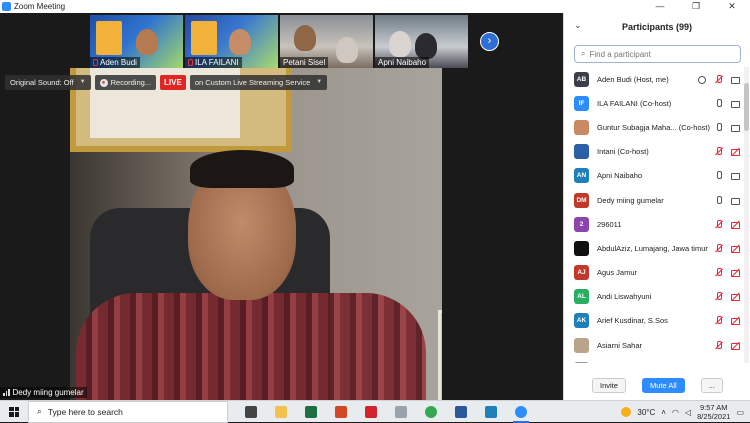  I want to click on participant-row: Intani (Co-host), so click(654, 152).